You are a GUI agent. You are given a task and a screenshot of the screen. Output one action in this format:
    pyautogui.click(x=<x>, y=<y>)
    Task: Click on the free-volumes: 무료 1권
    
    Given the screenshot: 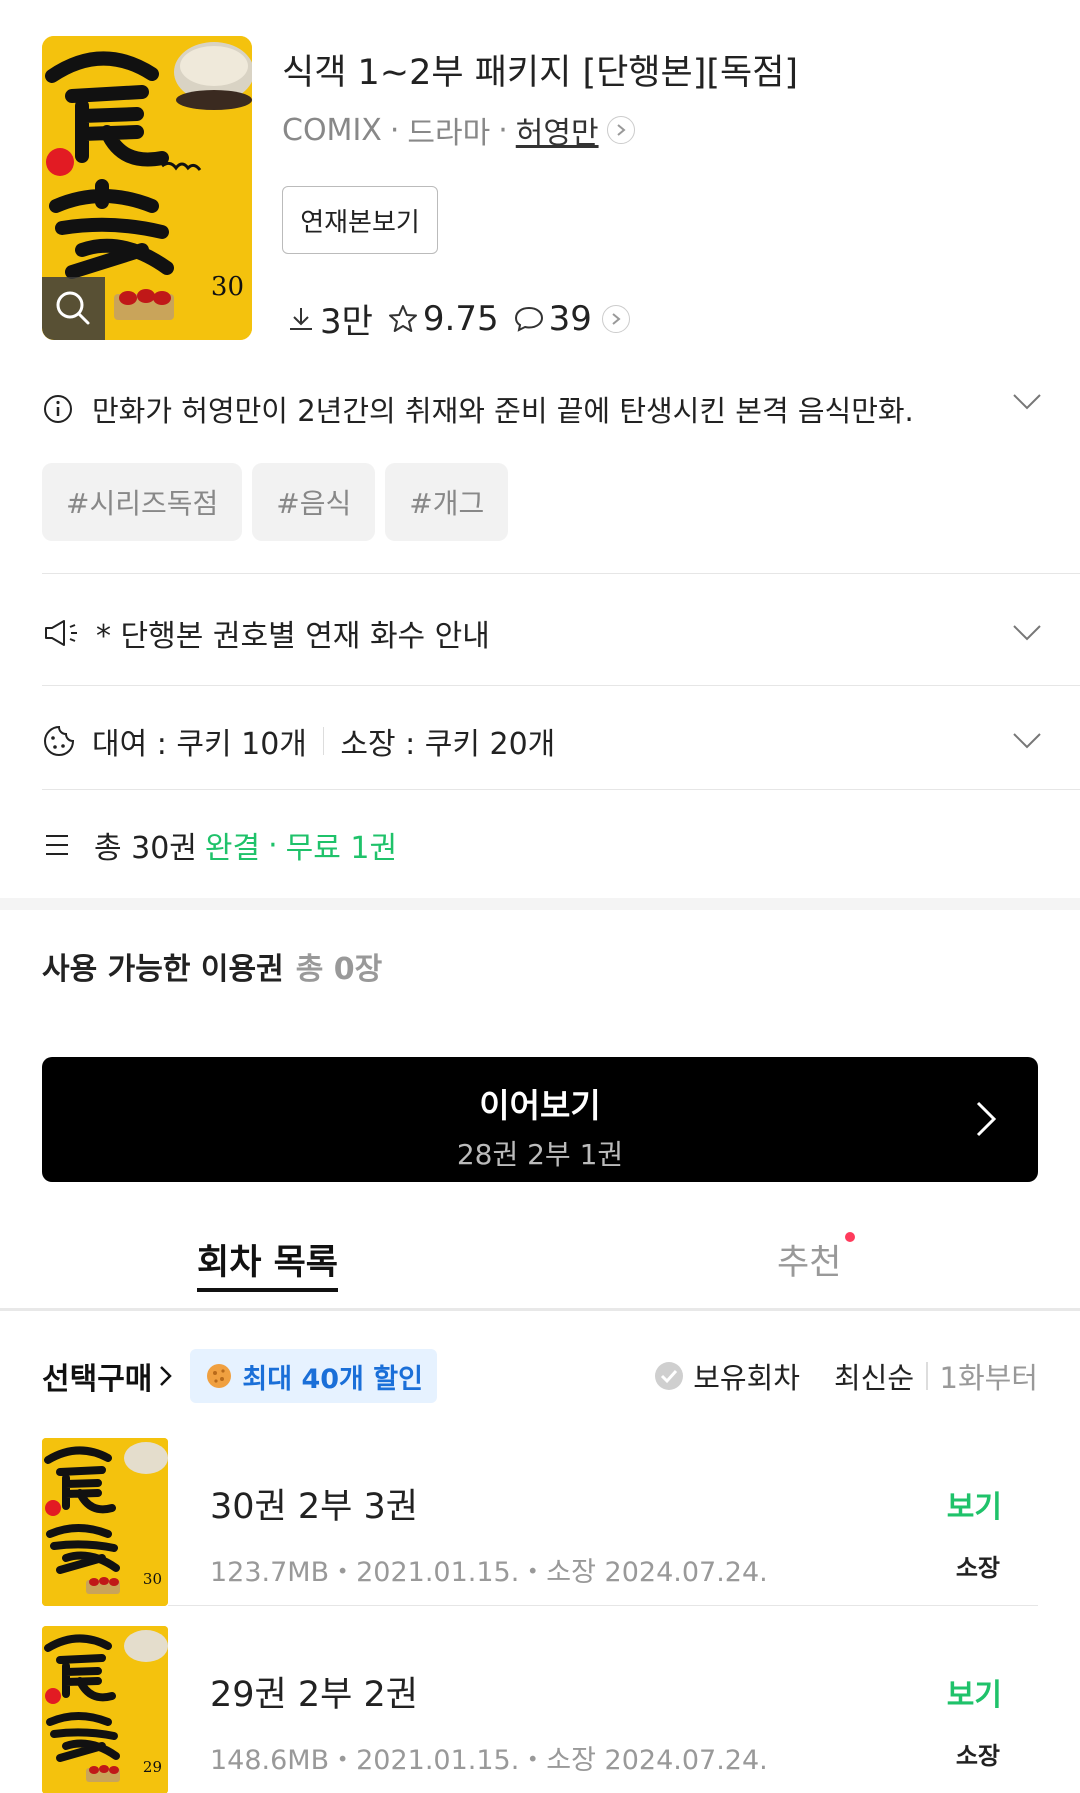 What is the action you would take?
    pyautogui.click(x=341, y=848)
    